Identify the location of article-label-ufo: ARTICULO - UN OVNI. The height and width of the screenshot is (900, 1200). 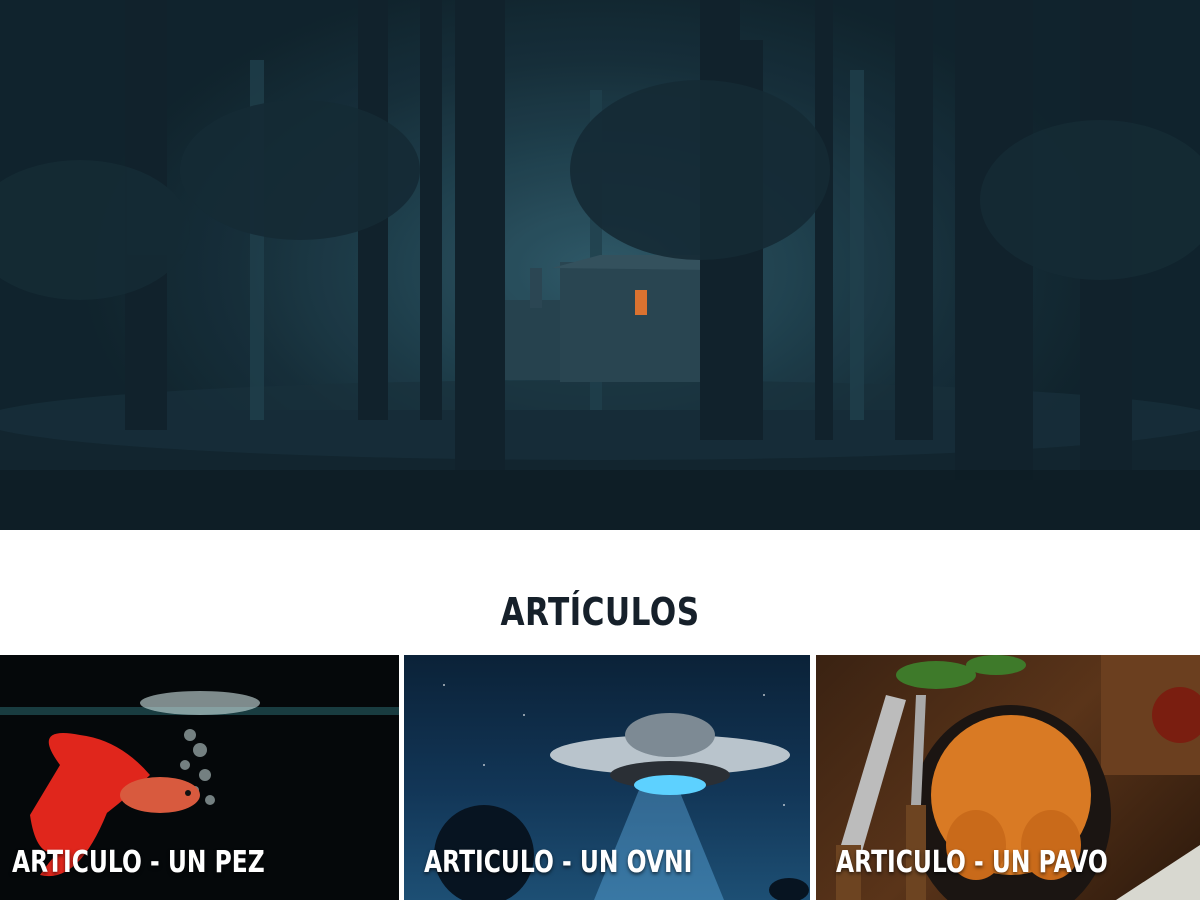
(558, 862).